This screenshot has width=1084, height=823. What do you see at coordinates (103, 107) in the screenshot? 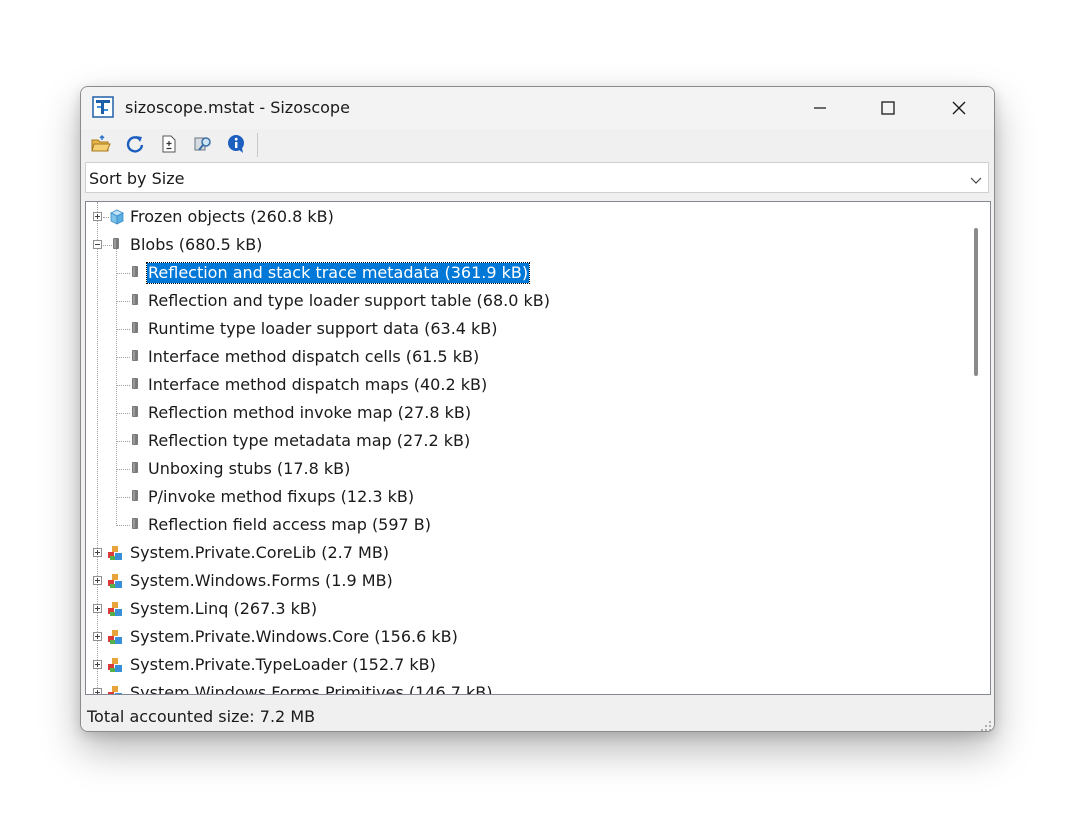
I see `app-icon` at bounding box center [103, 107].